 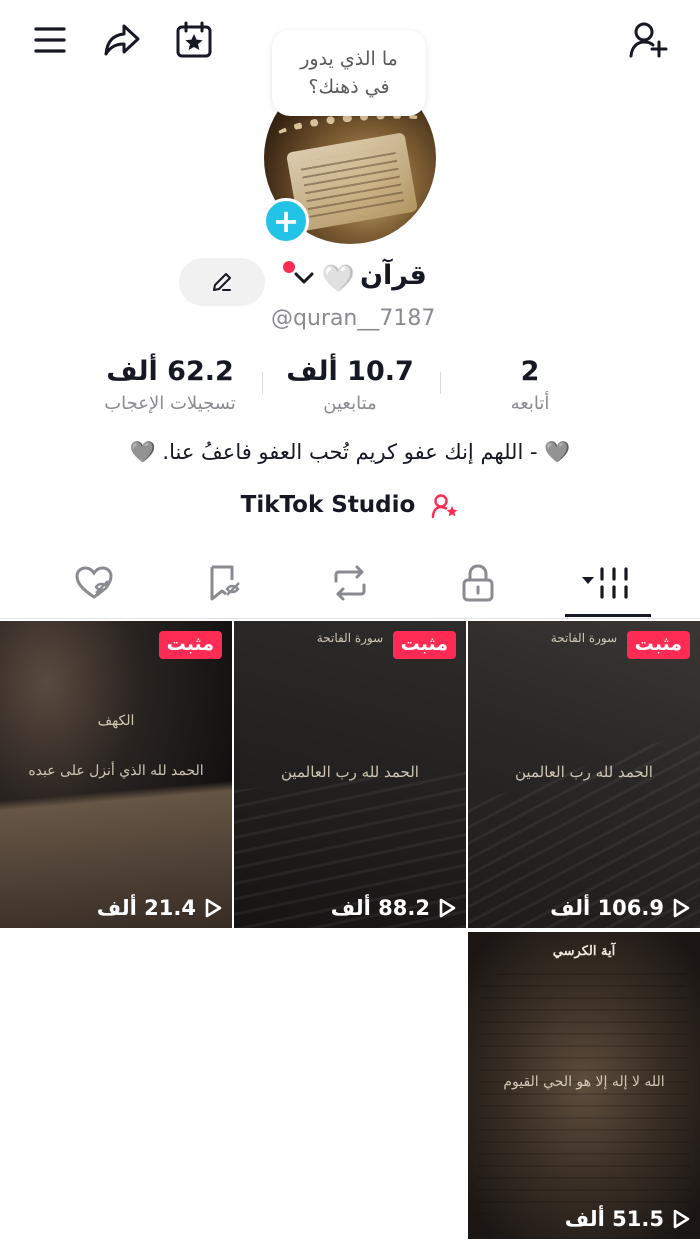 I want to click on tiktok-studio-link: TikTok Studio, so click(x=350, y=505).